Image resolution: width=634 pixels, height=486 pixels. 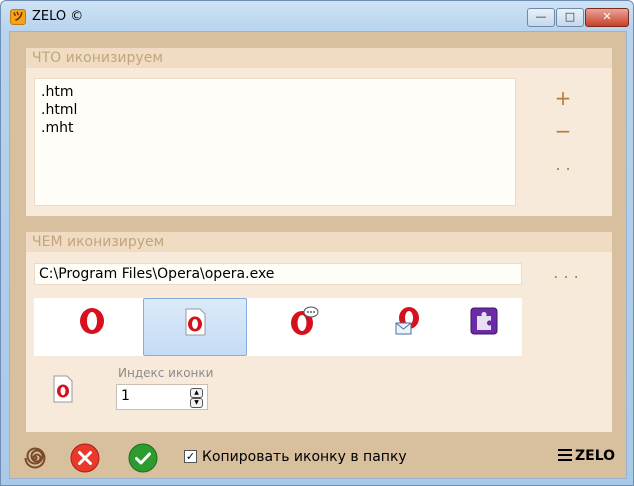 I want to click on close-button: ✕, so click(x=607, y=17).